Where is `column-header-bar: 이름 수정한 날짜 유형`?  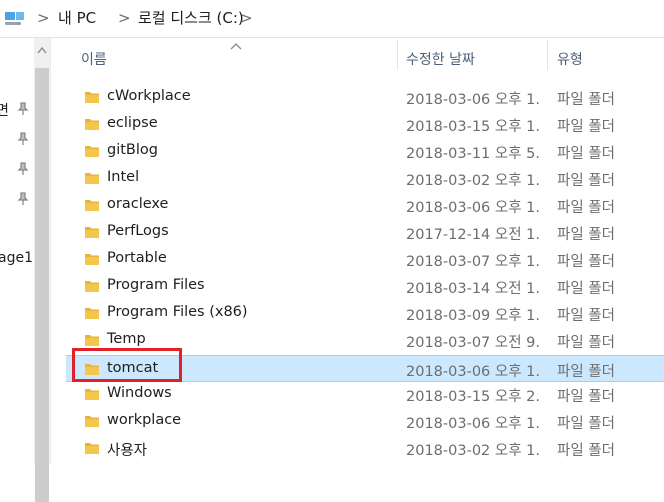 column-header-bar: 이름 수정한 날짜 유형 is located at coordinates (357, 60).